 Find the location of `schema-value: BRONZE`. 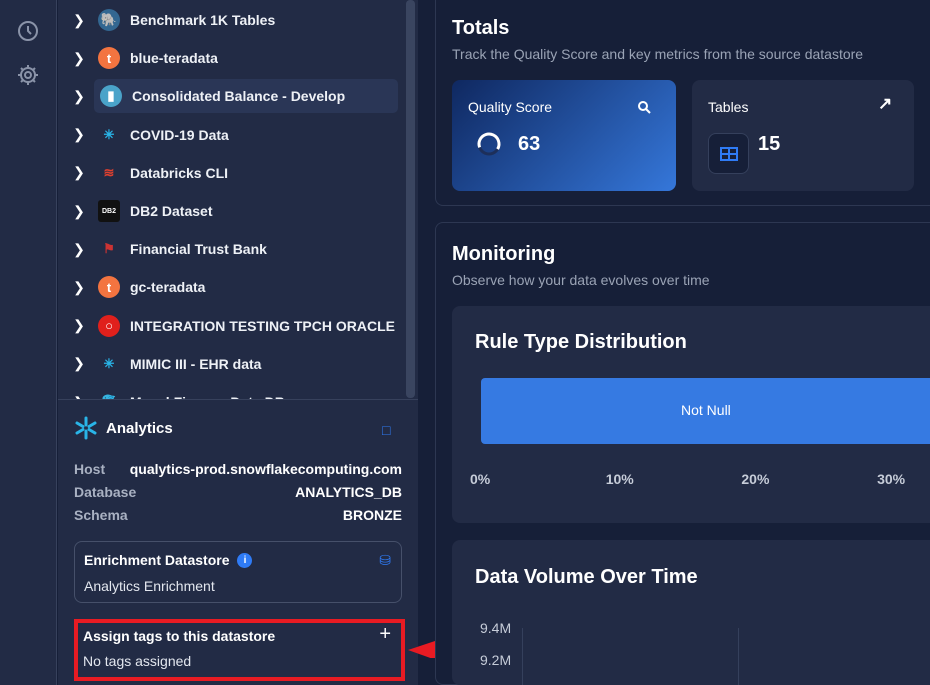

schema-value: BRONZE is located at coordinates (372, 515).